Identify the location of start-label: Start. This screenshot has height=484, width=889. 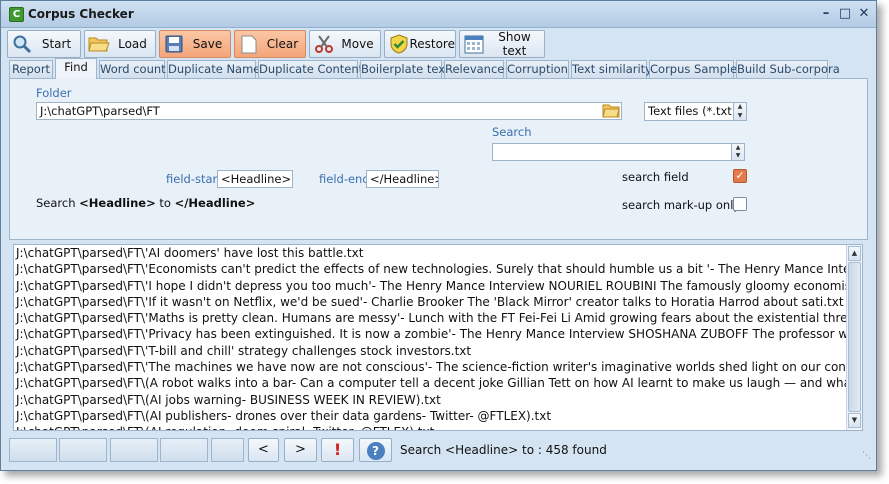
(56, 44).